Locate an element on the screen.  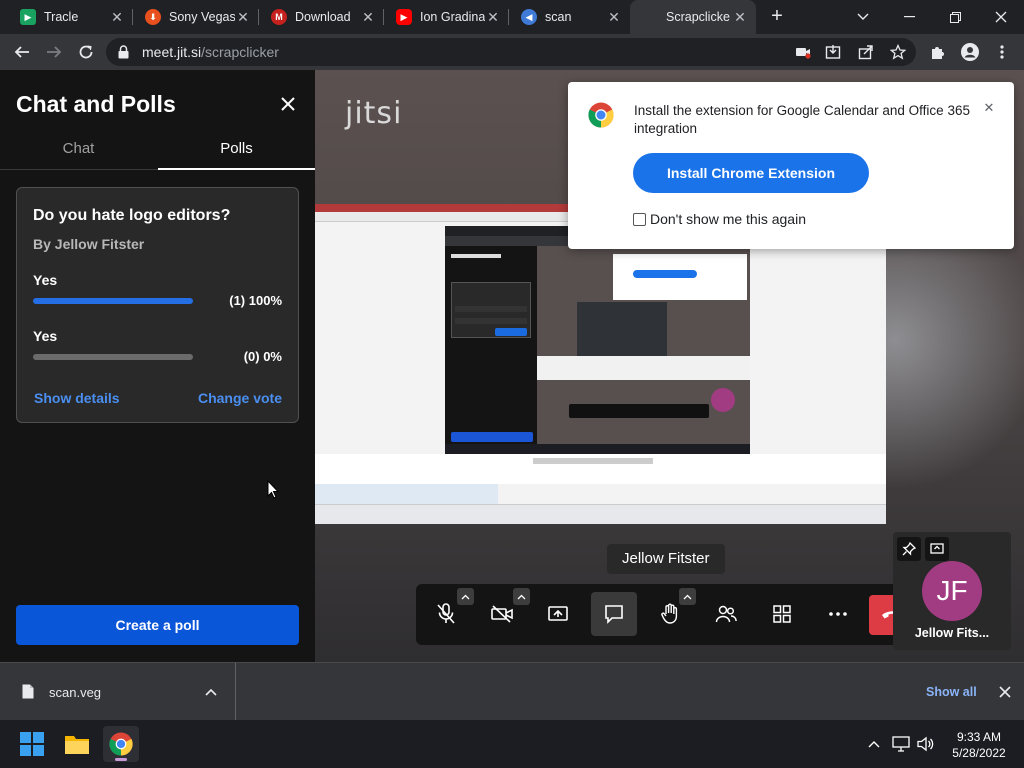
checkbox-label: Don't show me this again is located at coordinates (728, 219).